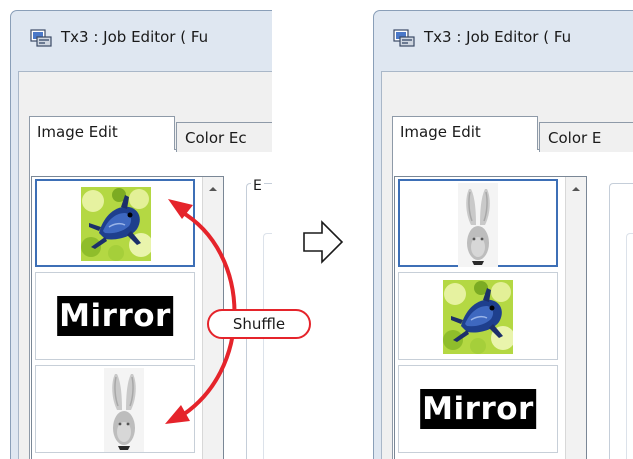 The width and height of the screenshot is (633, 459). I want to click on shuffle-label: Shuffle, so click(259, 324).